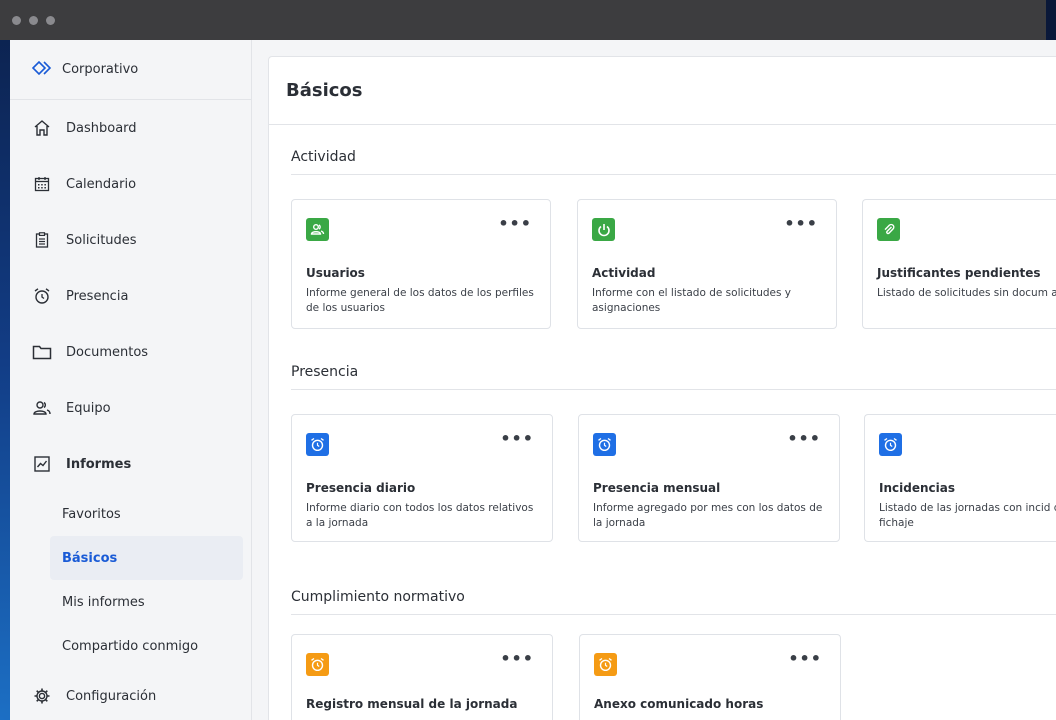 This screenshot has width=1056, height=720. What do you see at coordinates (710, 677) in the screenshot?
I see `report-card-anexo-comunicado: ••• Anexo comunicado horas` at bounding box center [710, 677].